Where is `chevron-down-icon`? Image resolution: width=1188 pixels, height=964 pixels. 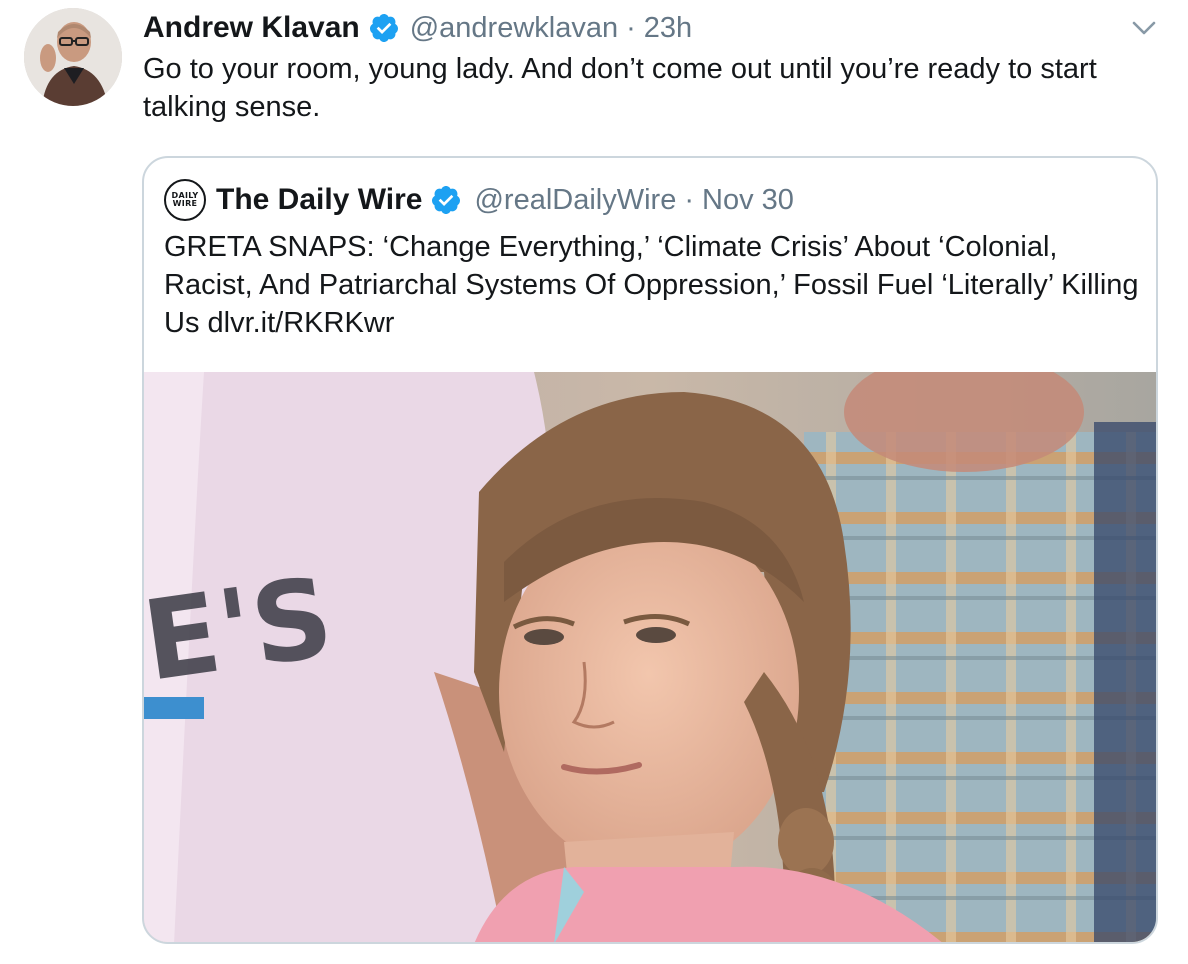 chevron-down-icon is located at coordinates (1144, 28).